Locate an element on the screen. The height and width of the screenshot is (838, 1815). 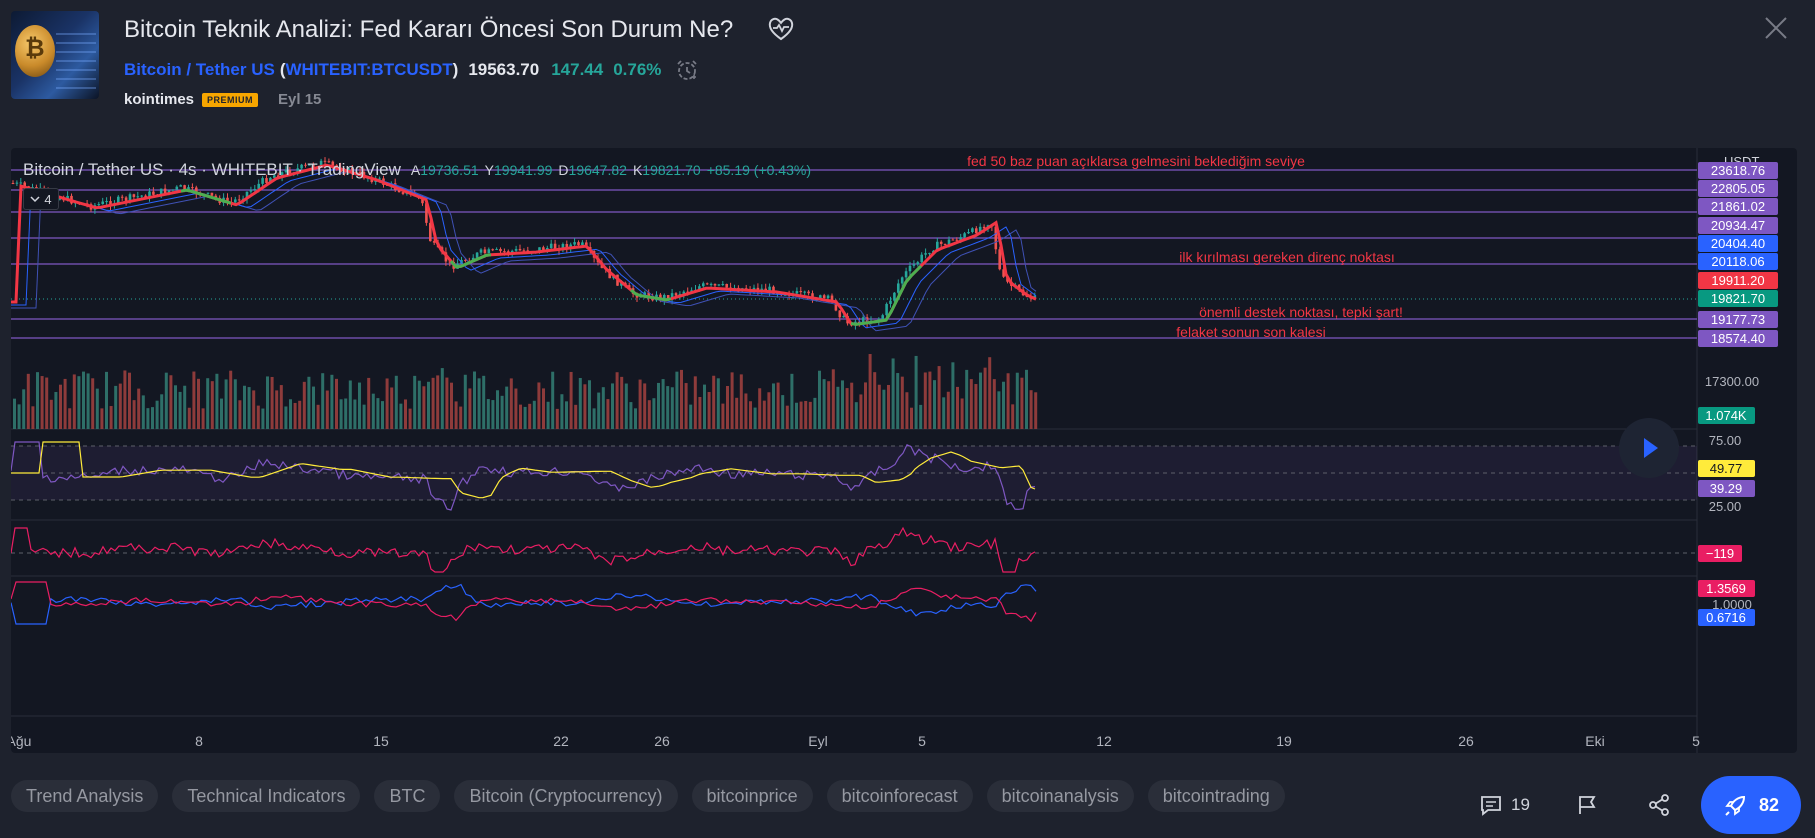
bitcoin-icon: ₿ is located at coordinates (35, 48).